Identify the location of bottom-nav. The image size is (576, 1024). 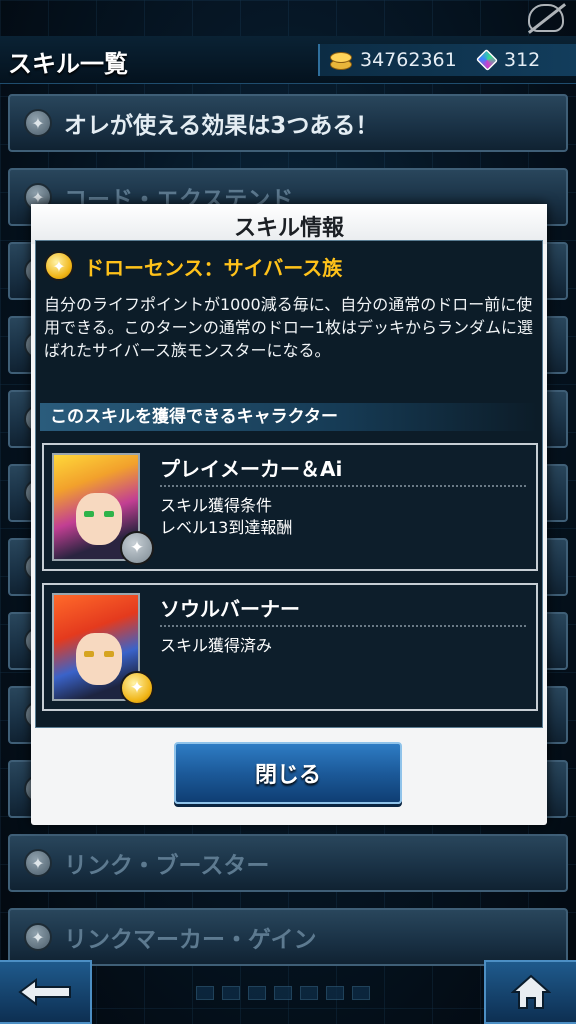
(288, 990).